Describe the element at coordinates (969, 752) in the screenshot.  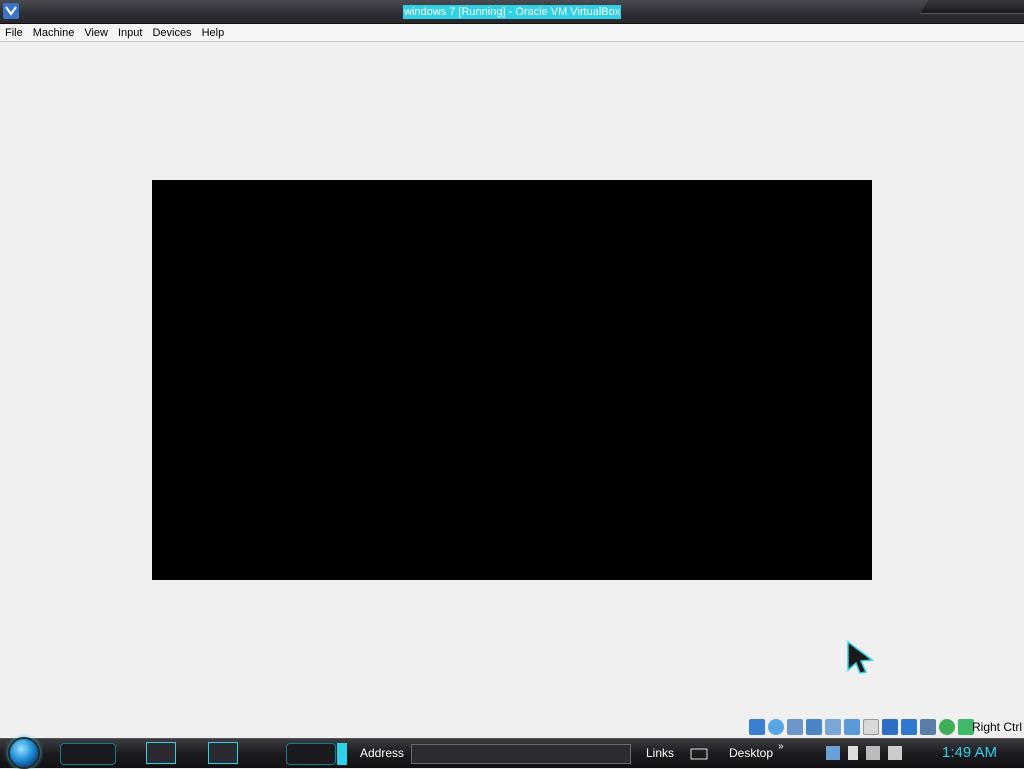
I see `clock: 1:49 AM` at that location.